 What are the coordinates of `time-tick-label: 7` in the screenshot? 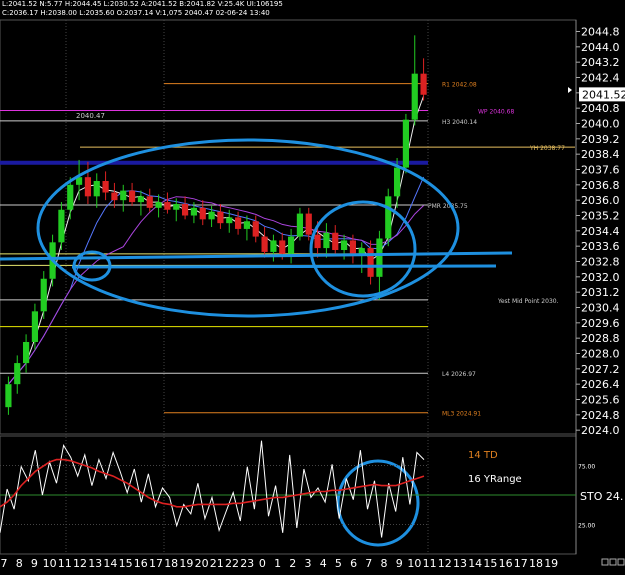 It's located at (368, 563).